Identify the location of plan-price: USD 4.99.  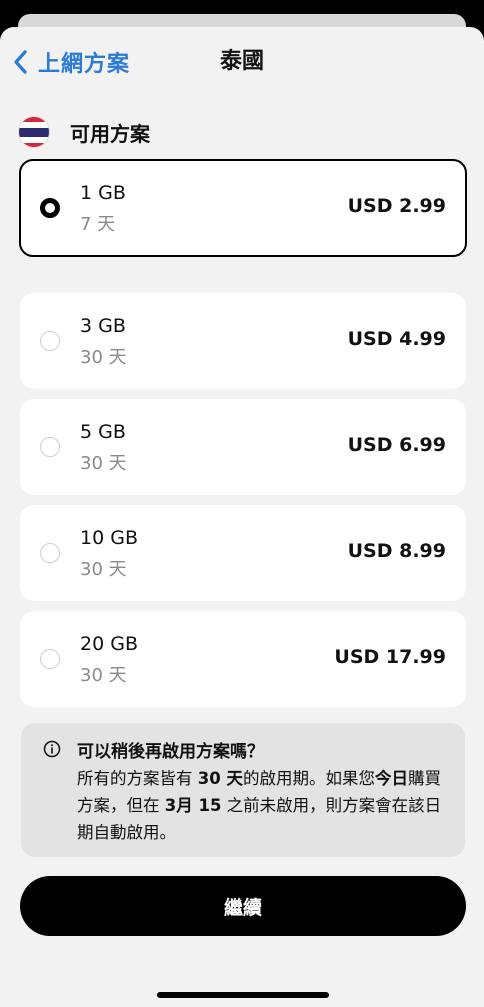
(396, 339).